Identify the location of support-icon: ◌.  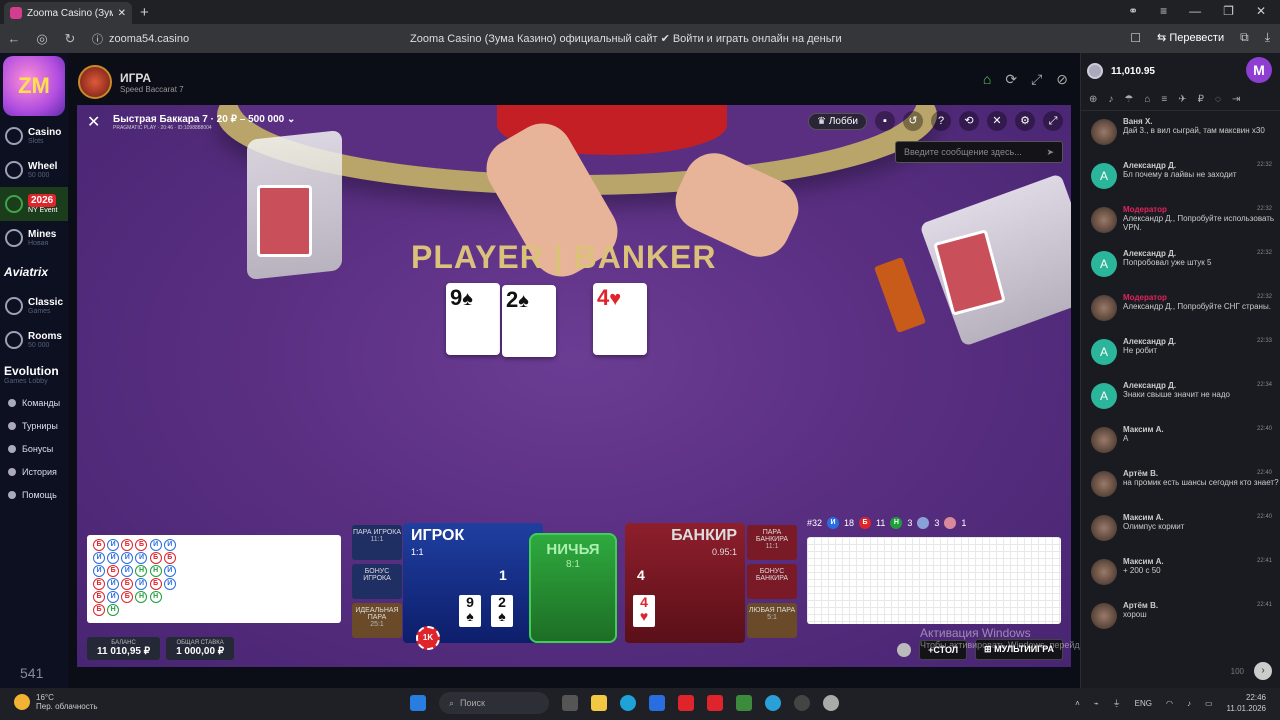
(1218, 99).